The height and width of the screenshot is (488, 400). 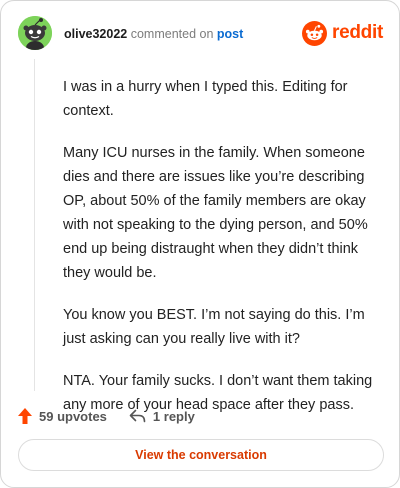 What do you see at coordinates (73, 416) in the screenshot?
I see `upvote-count: 59 upvotes` at bounding box center [73, 416].